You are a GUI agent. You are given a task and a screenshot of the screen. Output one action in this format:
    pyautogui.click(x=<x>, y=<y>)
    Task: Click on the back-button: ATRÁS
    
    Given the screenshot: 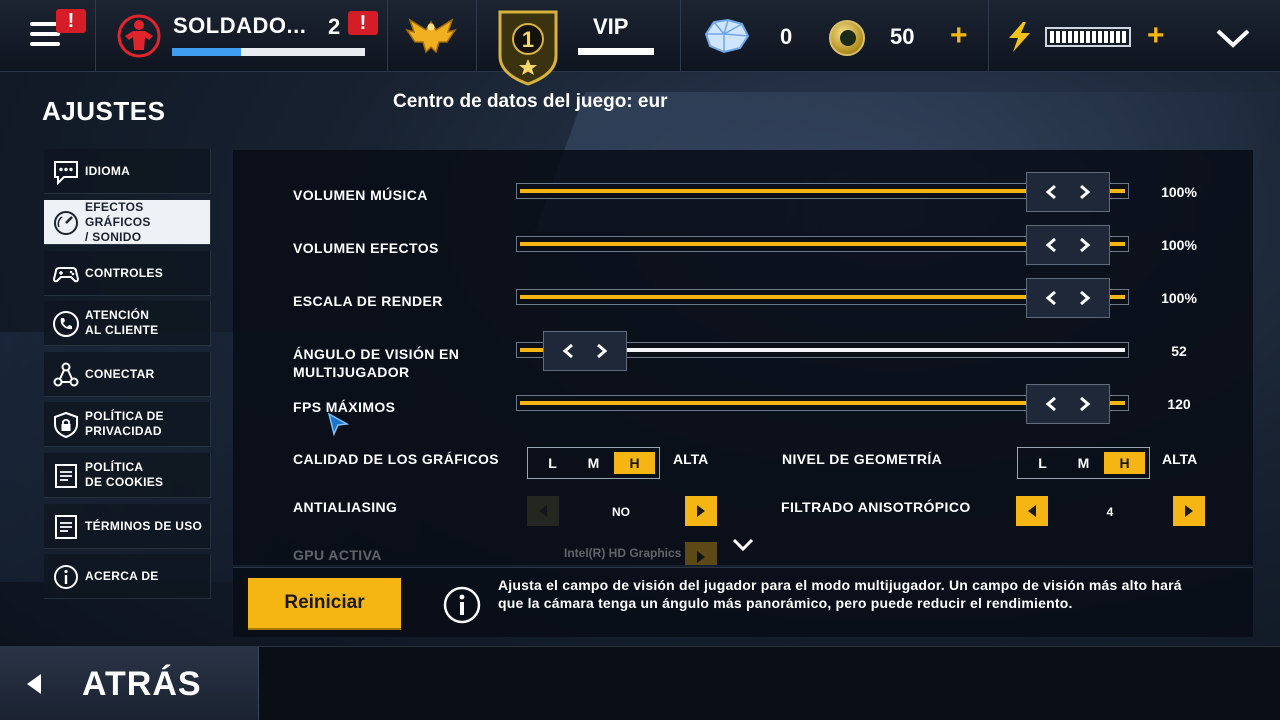 What is the action you would take?
    pyautogui.click(x=129, y=683)
    